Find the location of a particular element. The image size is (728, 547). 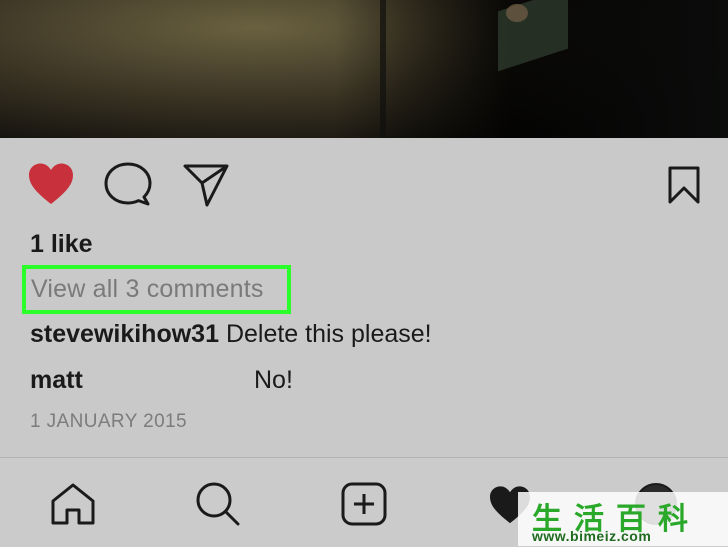

add-post-icon is located at coordinates (364, 506).